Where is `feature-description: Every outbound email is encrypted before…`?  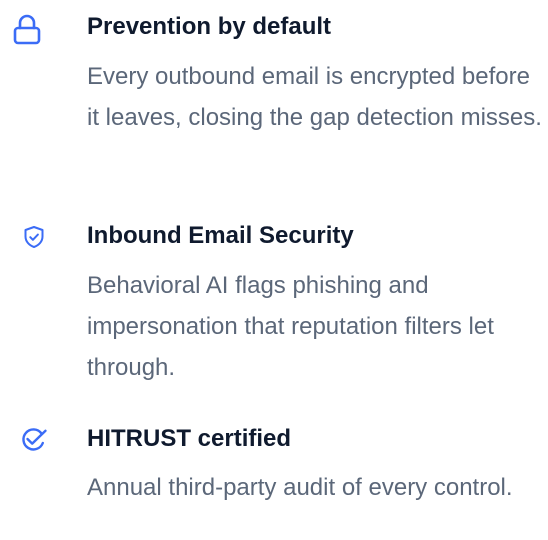
feature-description: Every outbound email is encrypted before… is located at coordinates (314, 97).